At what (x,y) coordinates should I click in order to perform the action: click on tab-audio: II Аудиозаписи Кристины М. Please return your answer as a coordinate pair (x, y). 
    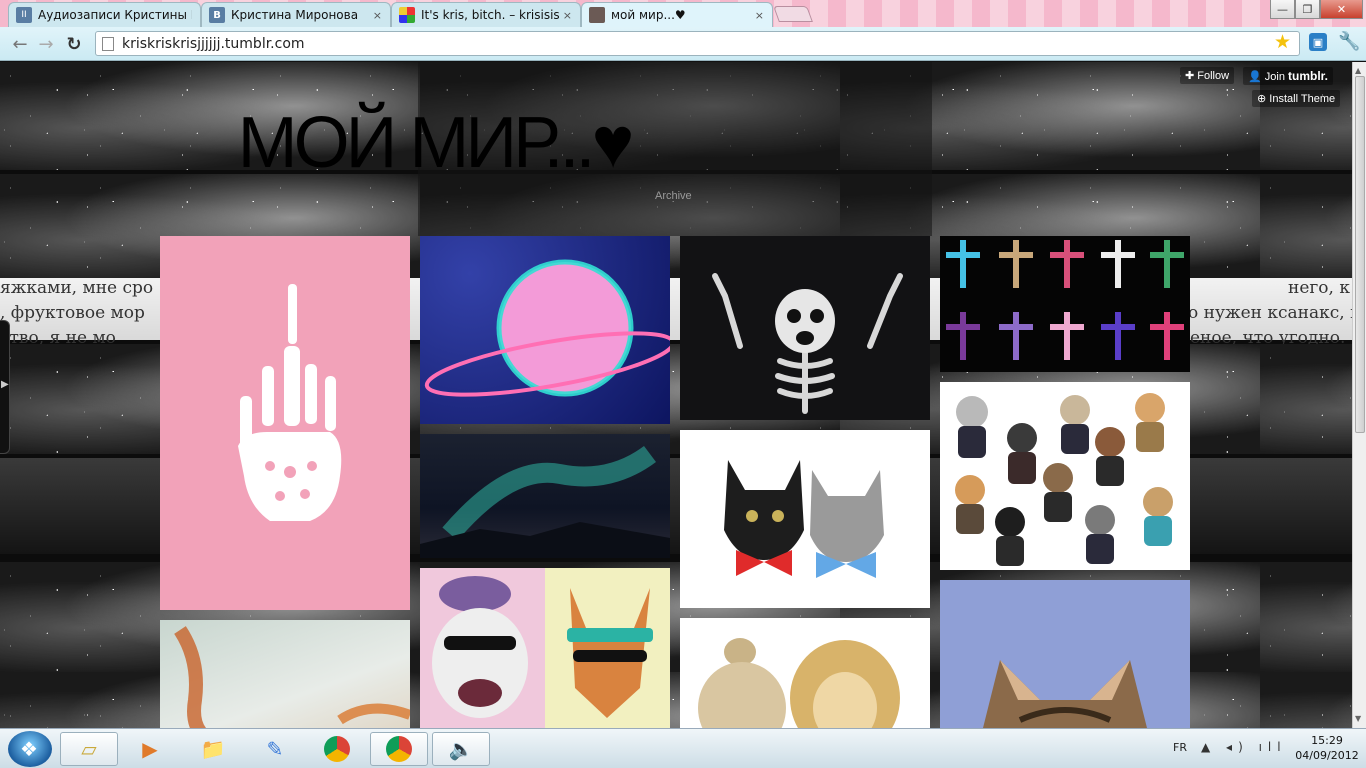
    Looking at the image, I should click on (104, 14).